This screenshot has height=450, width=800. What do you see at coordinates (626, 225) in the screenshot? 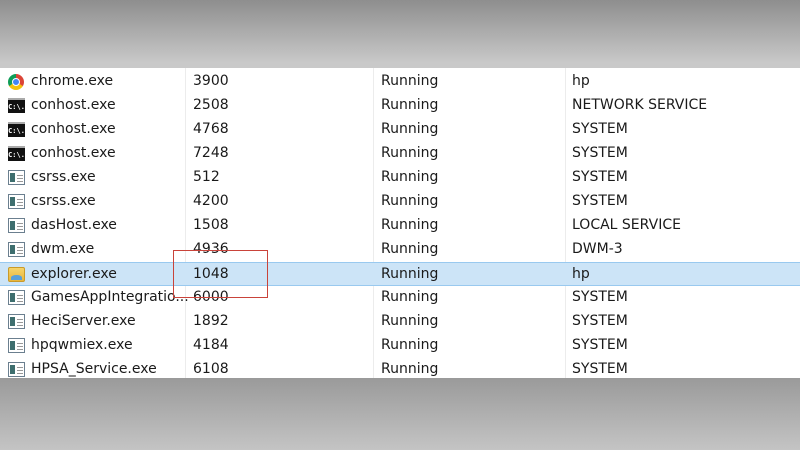
I see `process-user: LOCAL SERVICE` at bounding box center [626, 225].